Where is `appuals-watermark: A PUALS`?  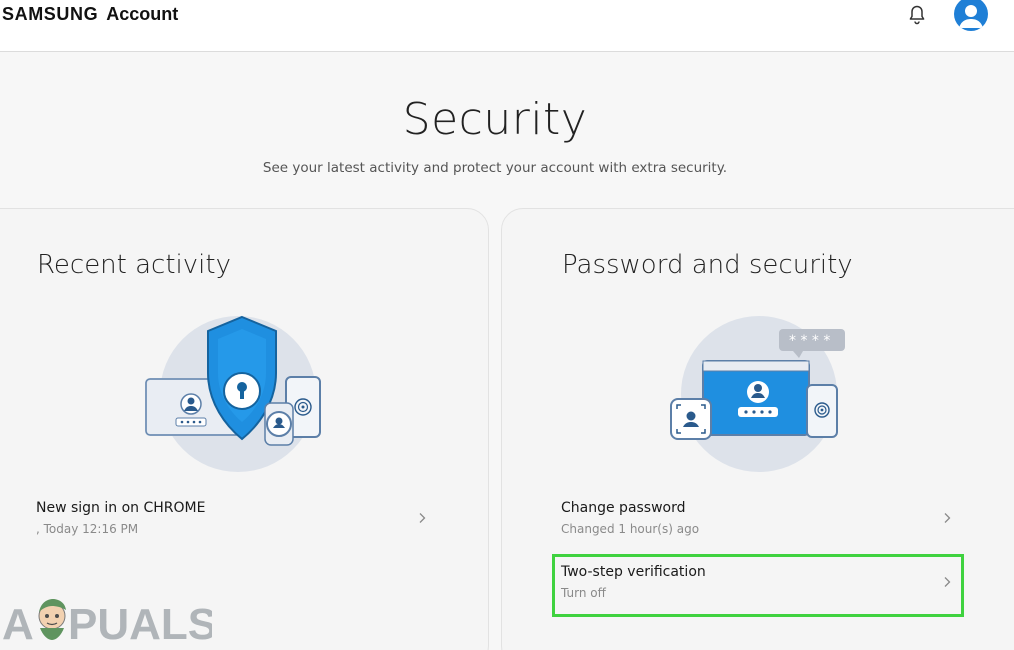
appuals-watermark: A PUALS is located at coordinates (107, 622).